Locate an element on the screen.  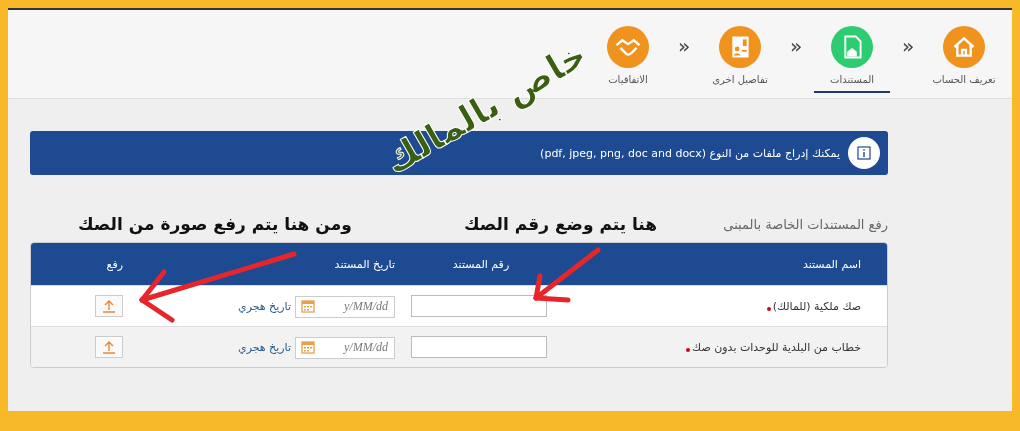
step-tab: المستندات is located at coordinates (852, 59).